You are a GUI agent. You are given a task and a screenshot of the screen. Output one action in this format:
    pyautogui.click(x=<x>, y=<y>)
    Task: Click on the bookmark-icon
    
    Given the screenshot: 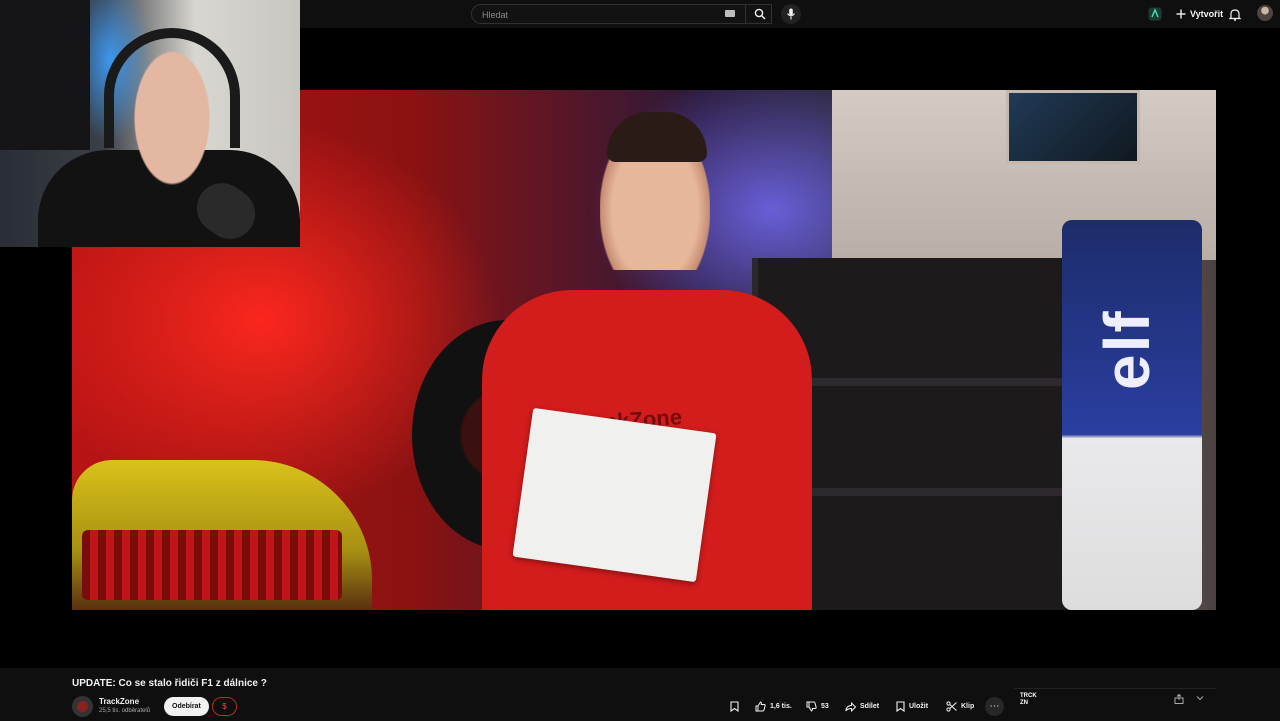 What is the action you would take?
    pyautogui.click(x=734, y=706)
    